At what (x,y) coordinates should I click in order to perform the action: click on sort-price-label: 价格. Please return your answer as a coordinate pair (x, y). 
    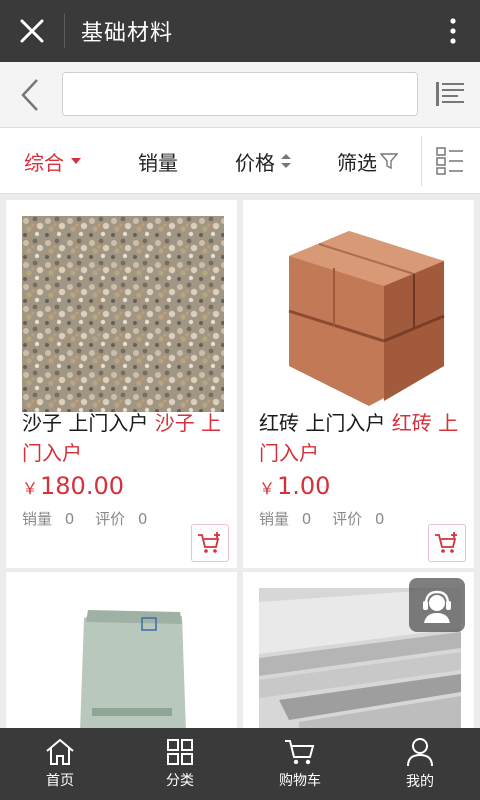
    Looking at the image, I should click on (255, 162).